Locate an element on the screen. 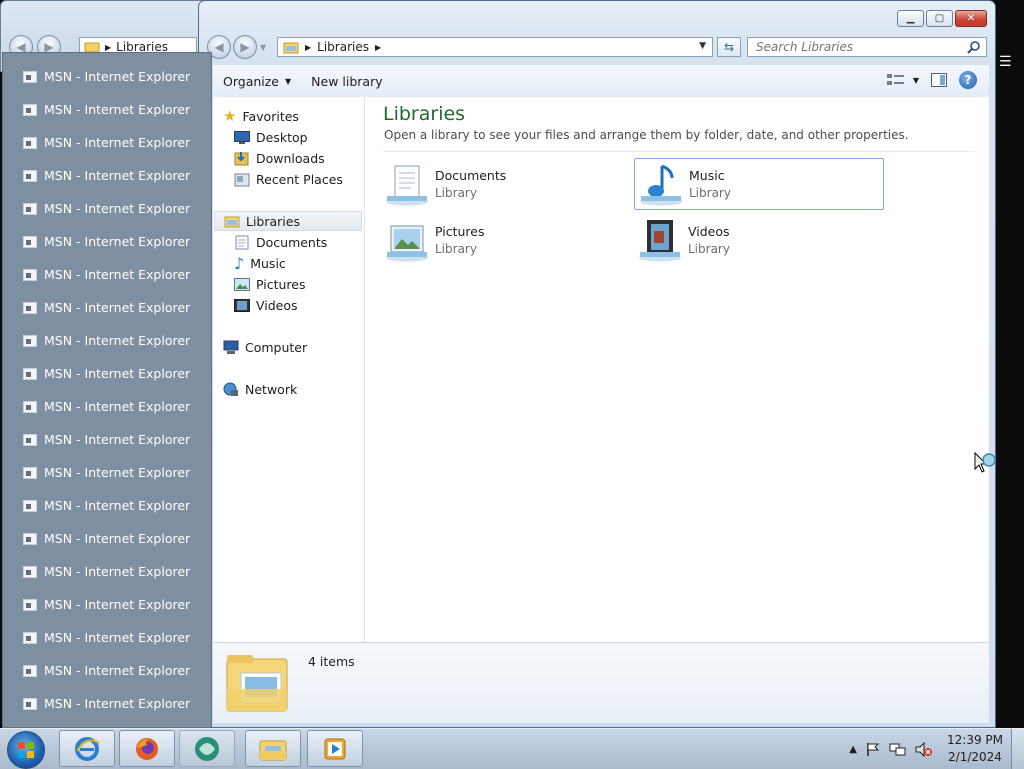 The height and width of the screenshot is (769, 1024). taskbar-internet-explorer is located at coordinates (87, 748).